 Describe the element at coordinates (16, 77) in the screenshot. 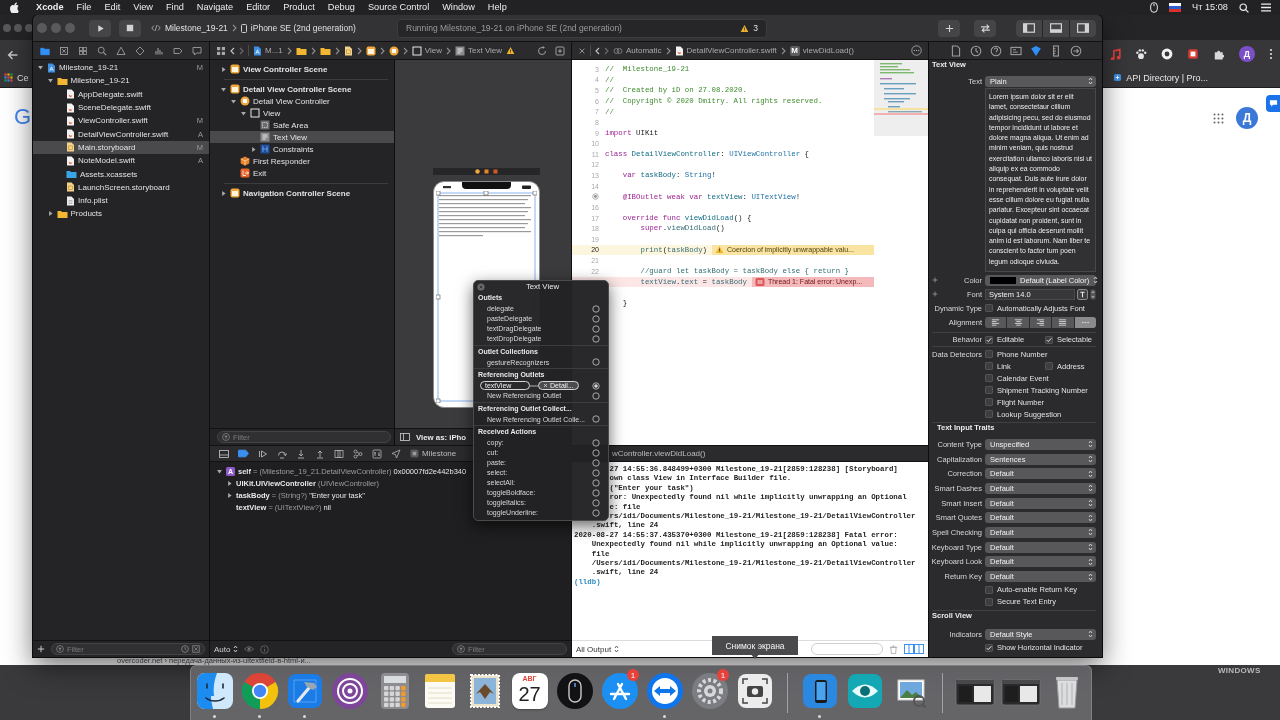

I see `bookmark-link: Ce` at that location.